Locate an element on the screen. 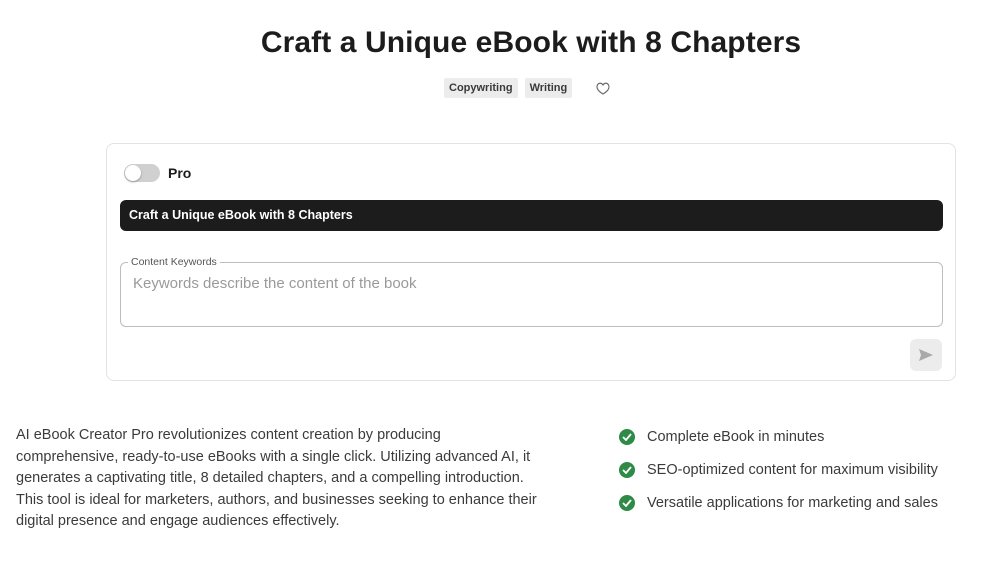 The width and height of the screenshot is (1006, 587). feature-label: Complete eBook in minutes is located at coordinates (736, 437).